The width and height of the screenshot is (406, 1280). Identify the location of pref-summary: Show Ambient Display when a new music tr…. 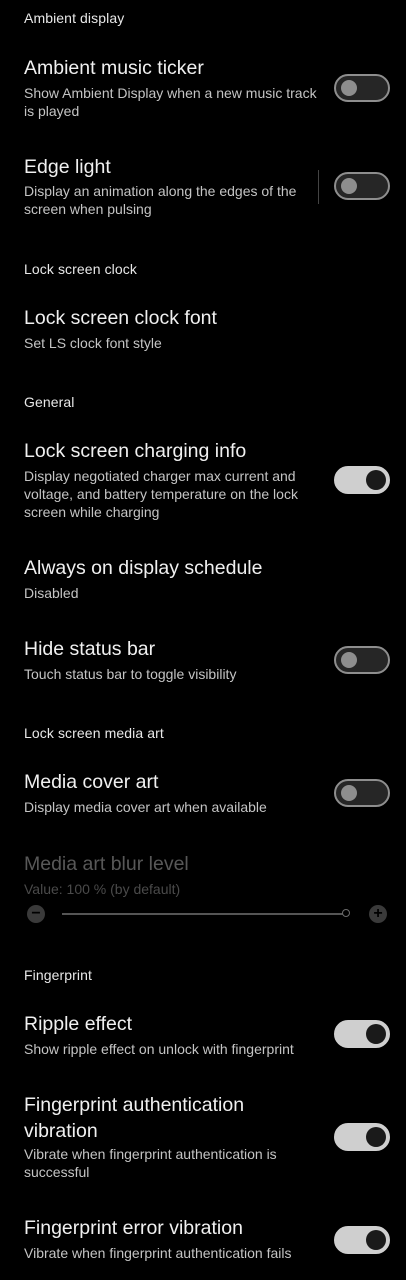
(170, 102).